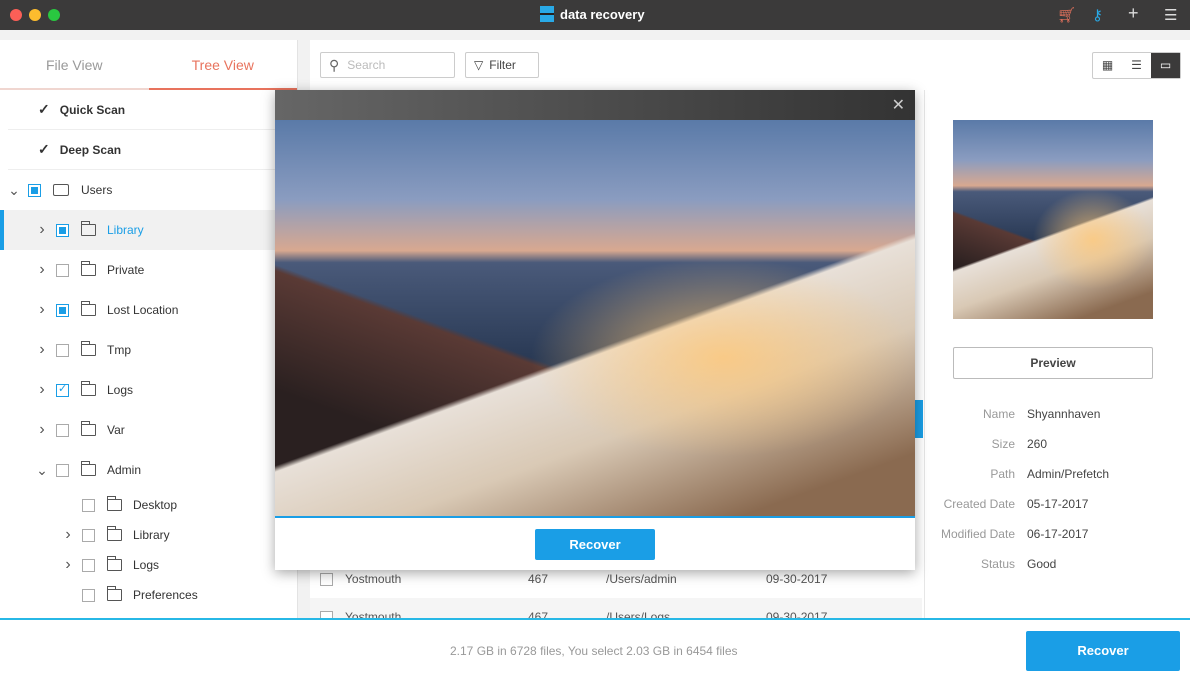 The height and width of the screenshot is (680, 1190). I want to click on preview-thumbnail, so click(1053, 219).